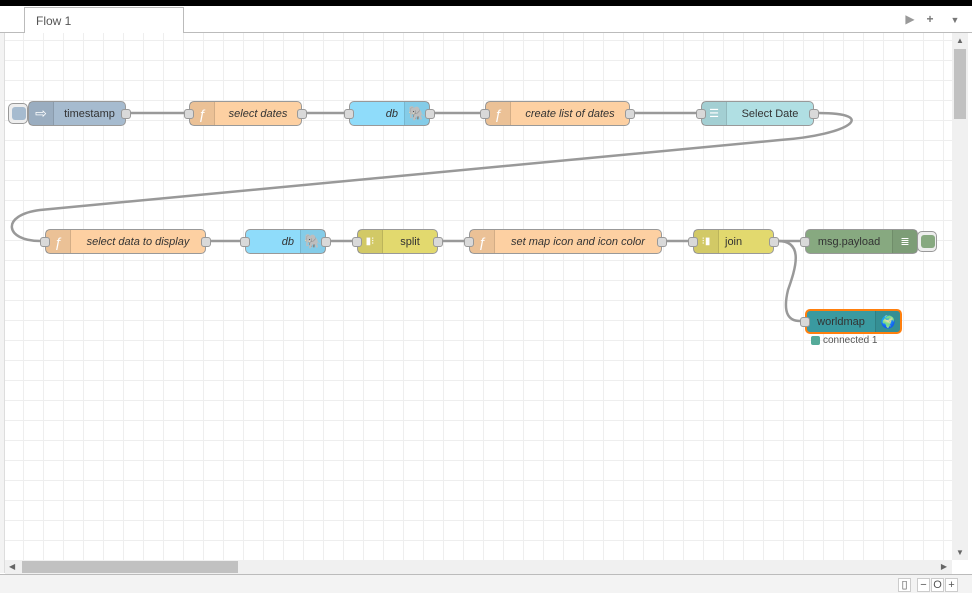  I want to click on node-label: select dates, so click(258, 113).